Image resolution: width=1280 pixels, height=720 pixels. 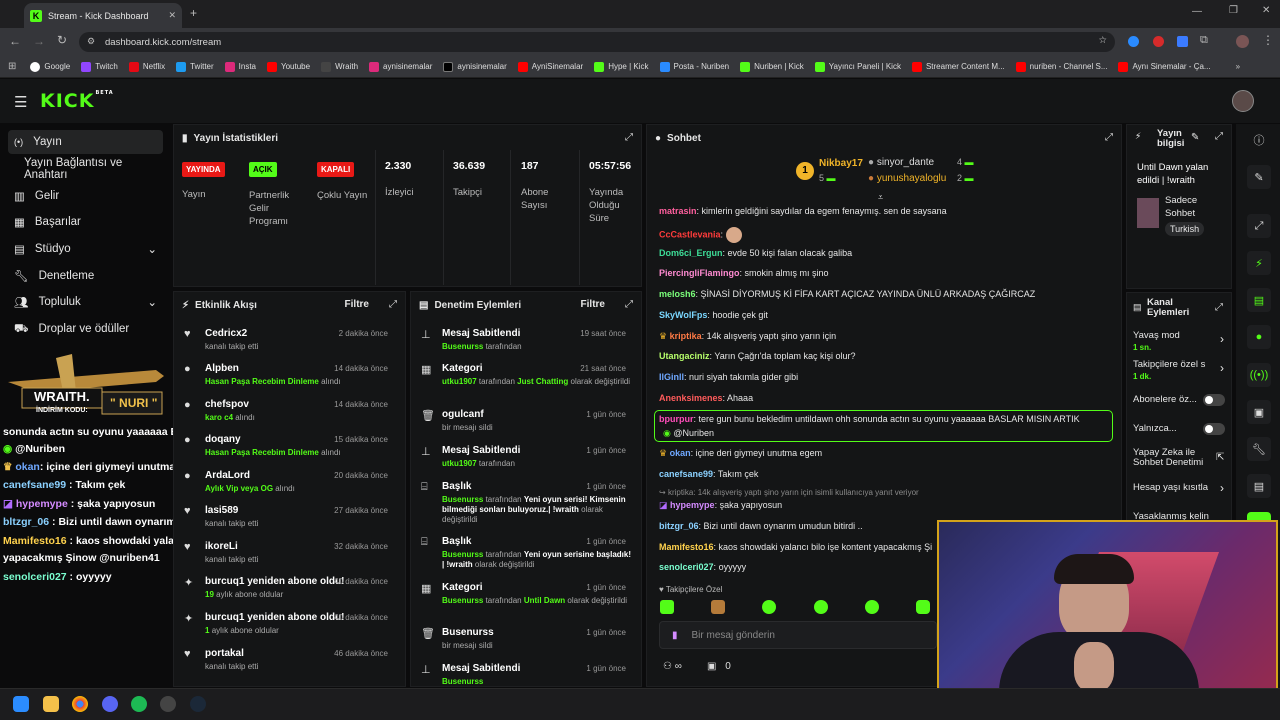 What do you see at coordinates (50, 66) in the screenshot?
I see `bookmark-item: Google` at bounding box center [50, 66].